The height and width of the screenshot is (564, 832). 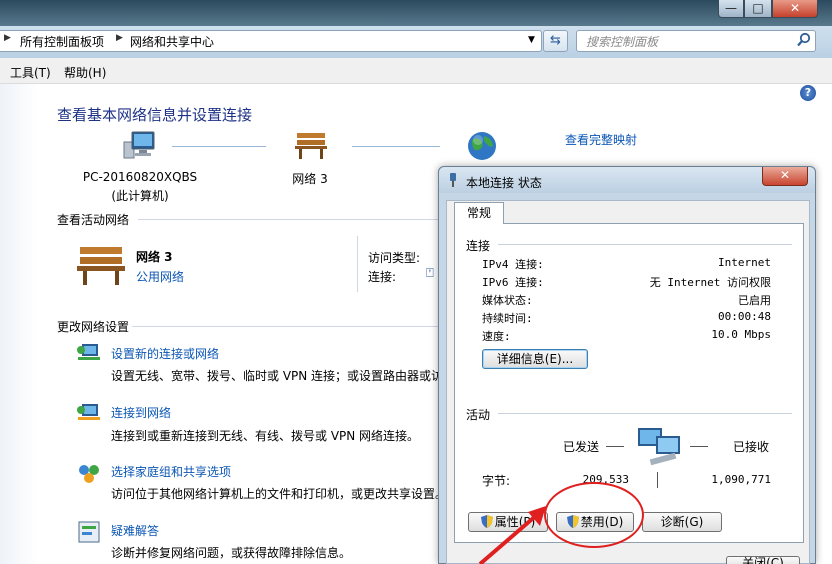 I want to click on menu-tools: 工具(T), so click(x=30, y=72).